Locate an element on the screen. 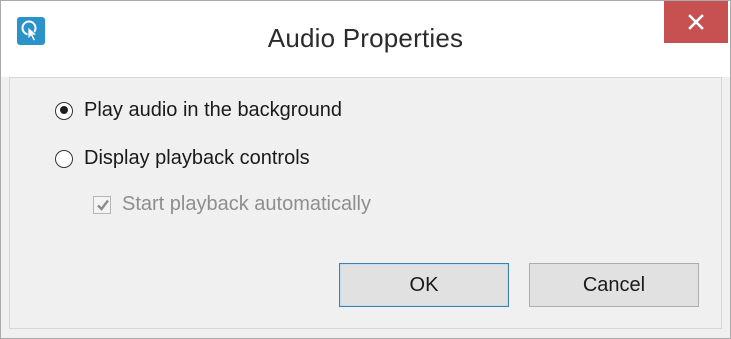 This screenshot has width=731, height=339. radio-label-play-background: Play audio in the background is located at coordinates (213, 110).